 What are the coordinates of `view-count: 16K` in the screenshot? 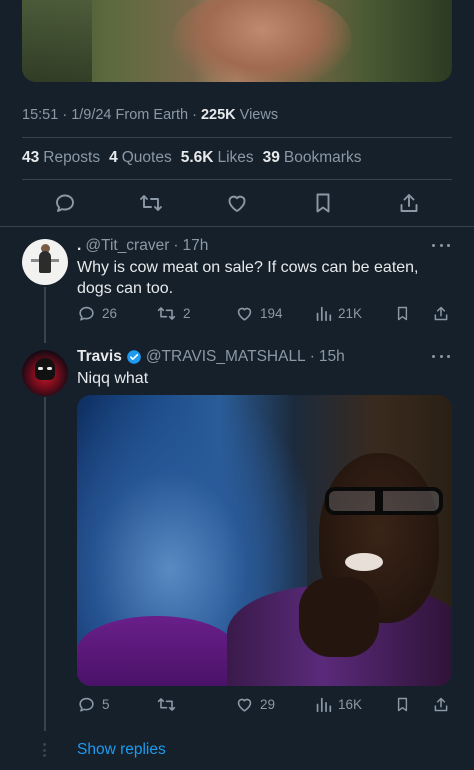 It's located at (350, 704).